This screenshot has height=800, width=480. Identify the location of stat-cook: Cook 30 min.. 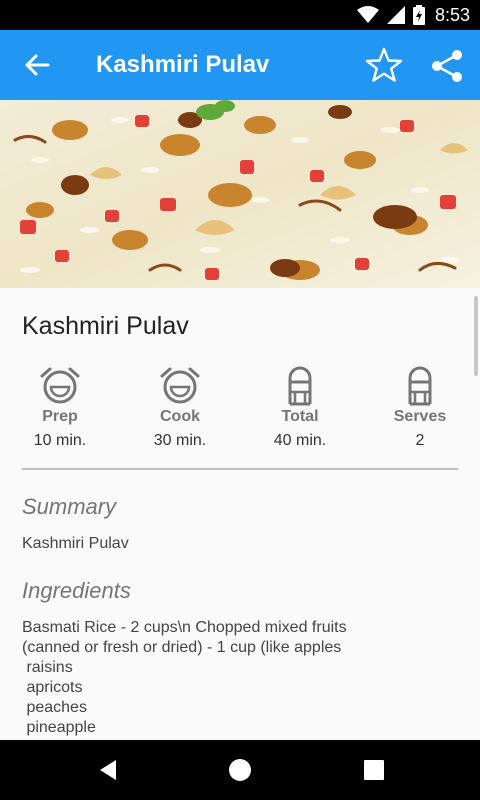
(180, 407).